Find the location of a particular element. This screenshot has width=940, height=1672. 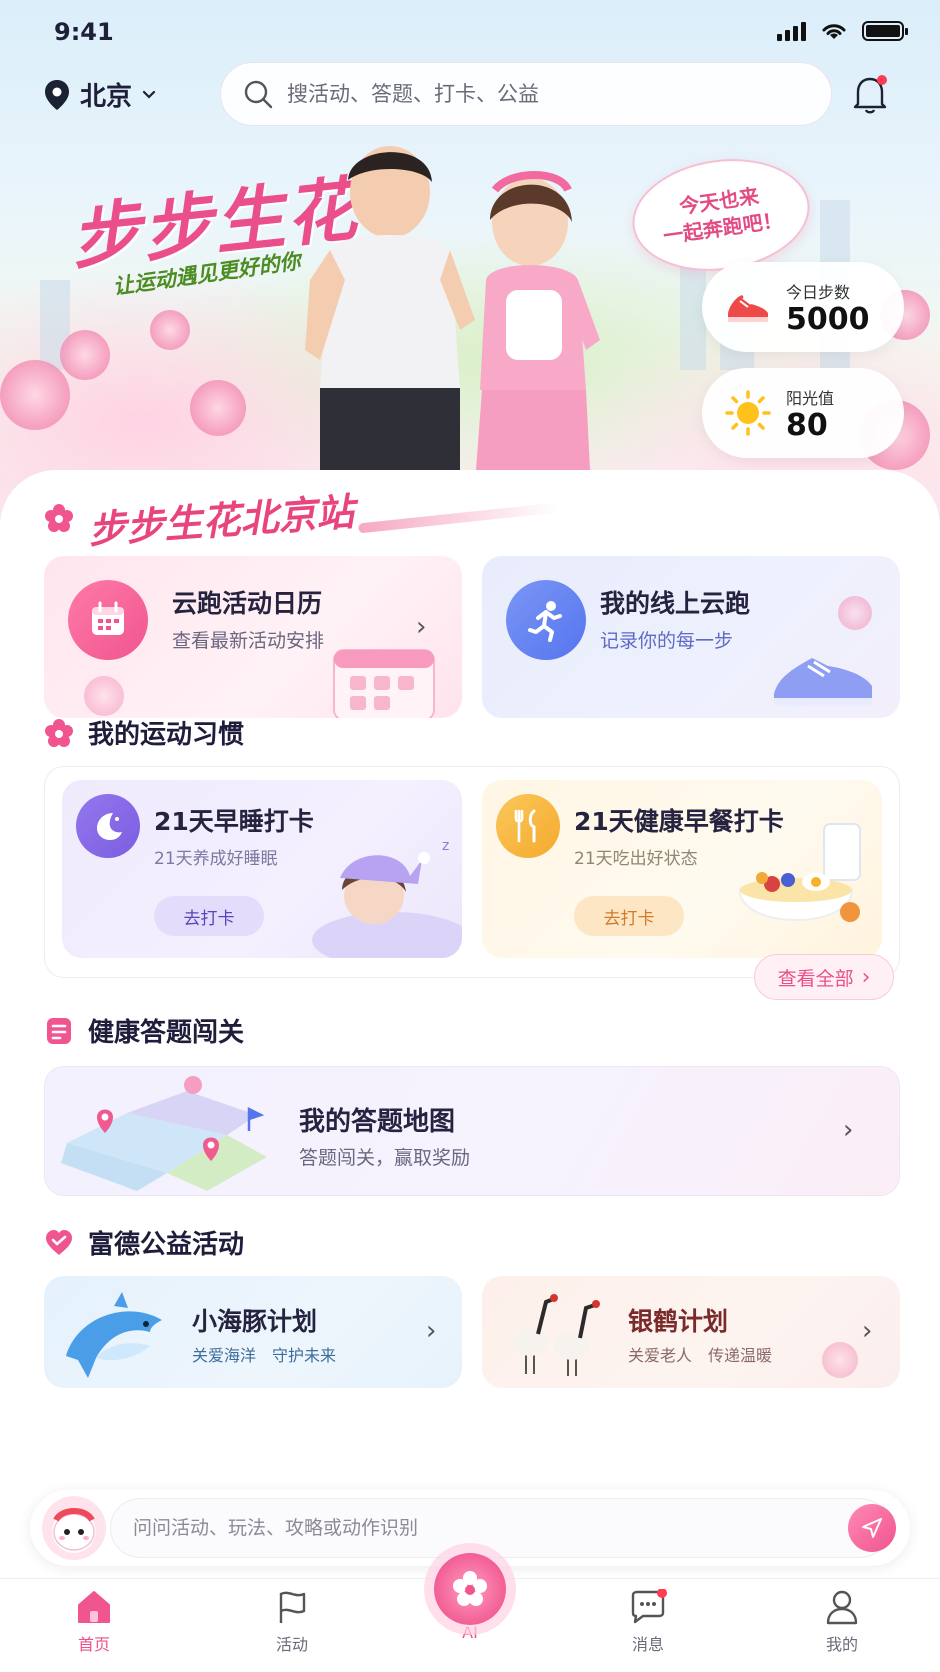

map-illustration is located at coordinates (164, 1133).